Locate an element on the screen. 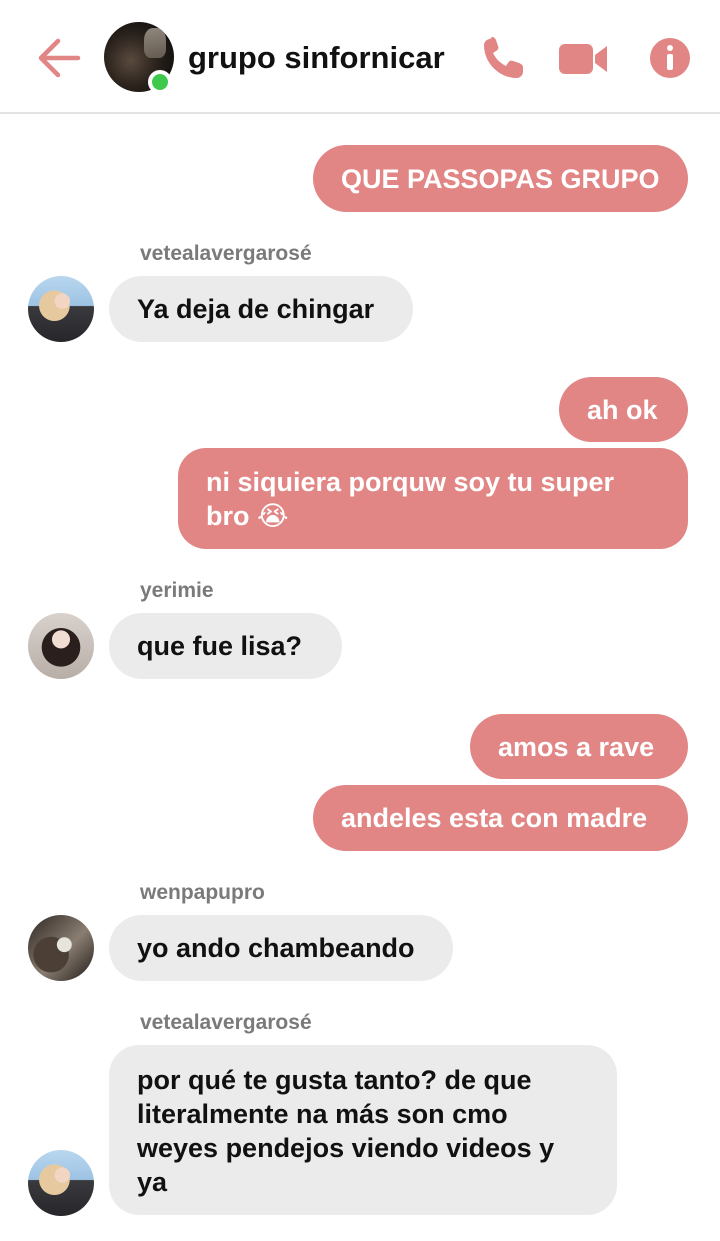  online-status-indicator is located at coordinates (160, 82).